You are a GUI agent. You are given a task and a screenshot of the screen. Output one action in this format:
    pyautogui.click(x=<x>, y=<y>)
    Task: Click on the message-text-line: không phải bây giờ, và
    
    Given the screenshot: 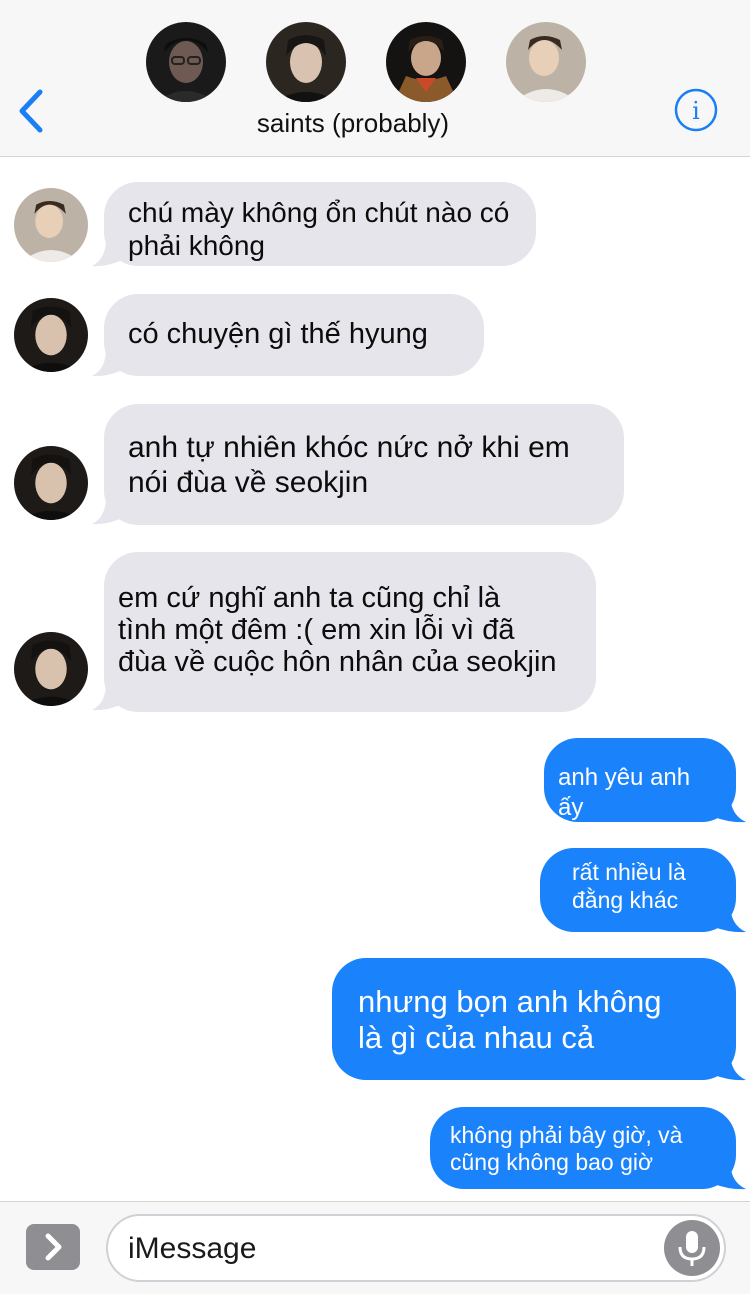 What is the action you would take?
    pyautogui.click(x=566, y=1135)
    